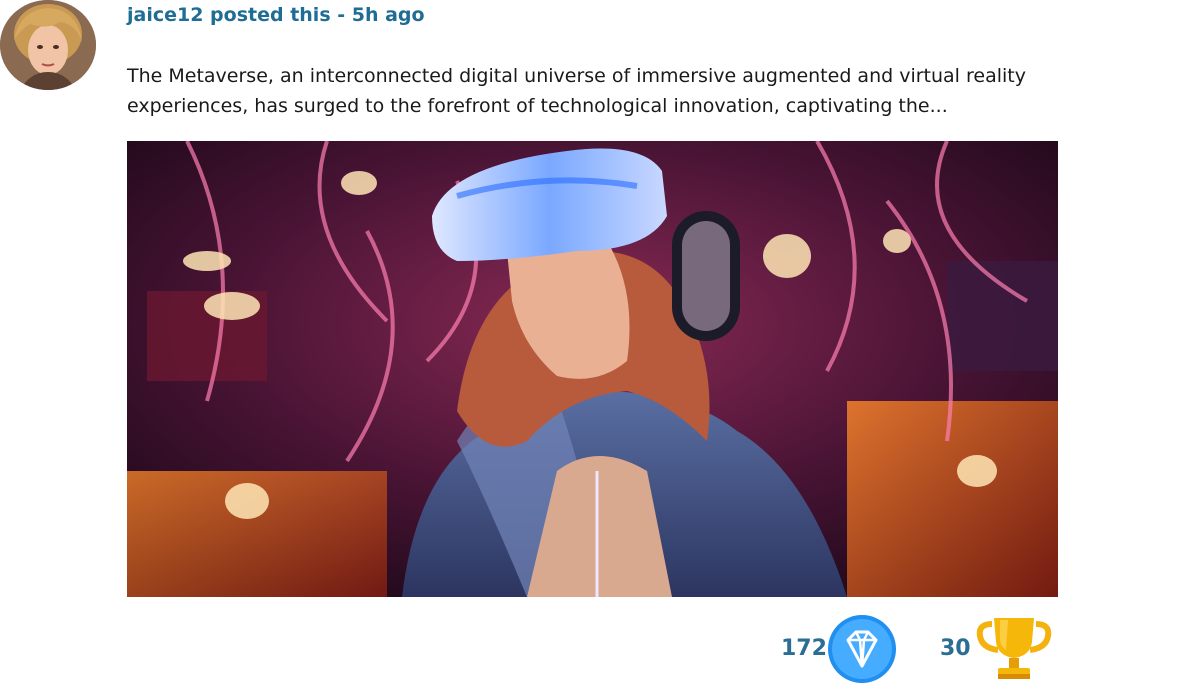  What do you see at coordinates (589, 648) in the screenshot?
I see `post-stats: 172 30` at bounding box center [589, 648].